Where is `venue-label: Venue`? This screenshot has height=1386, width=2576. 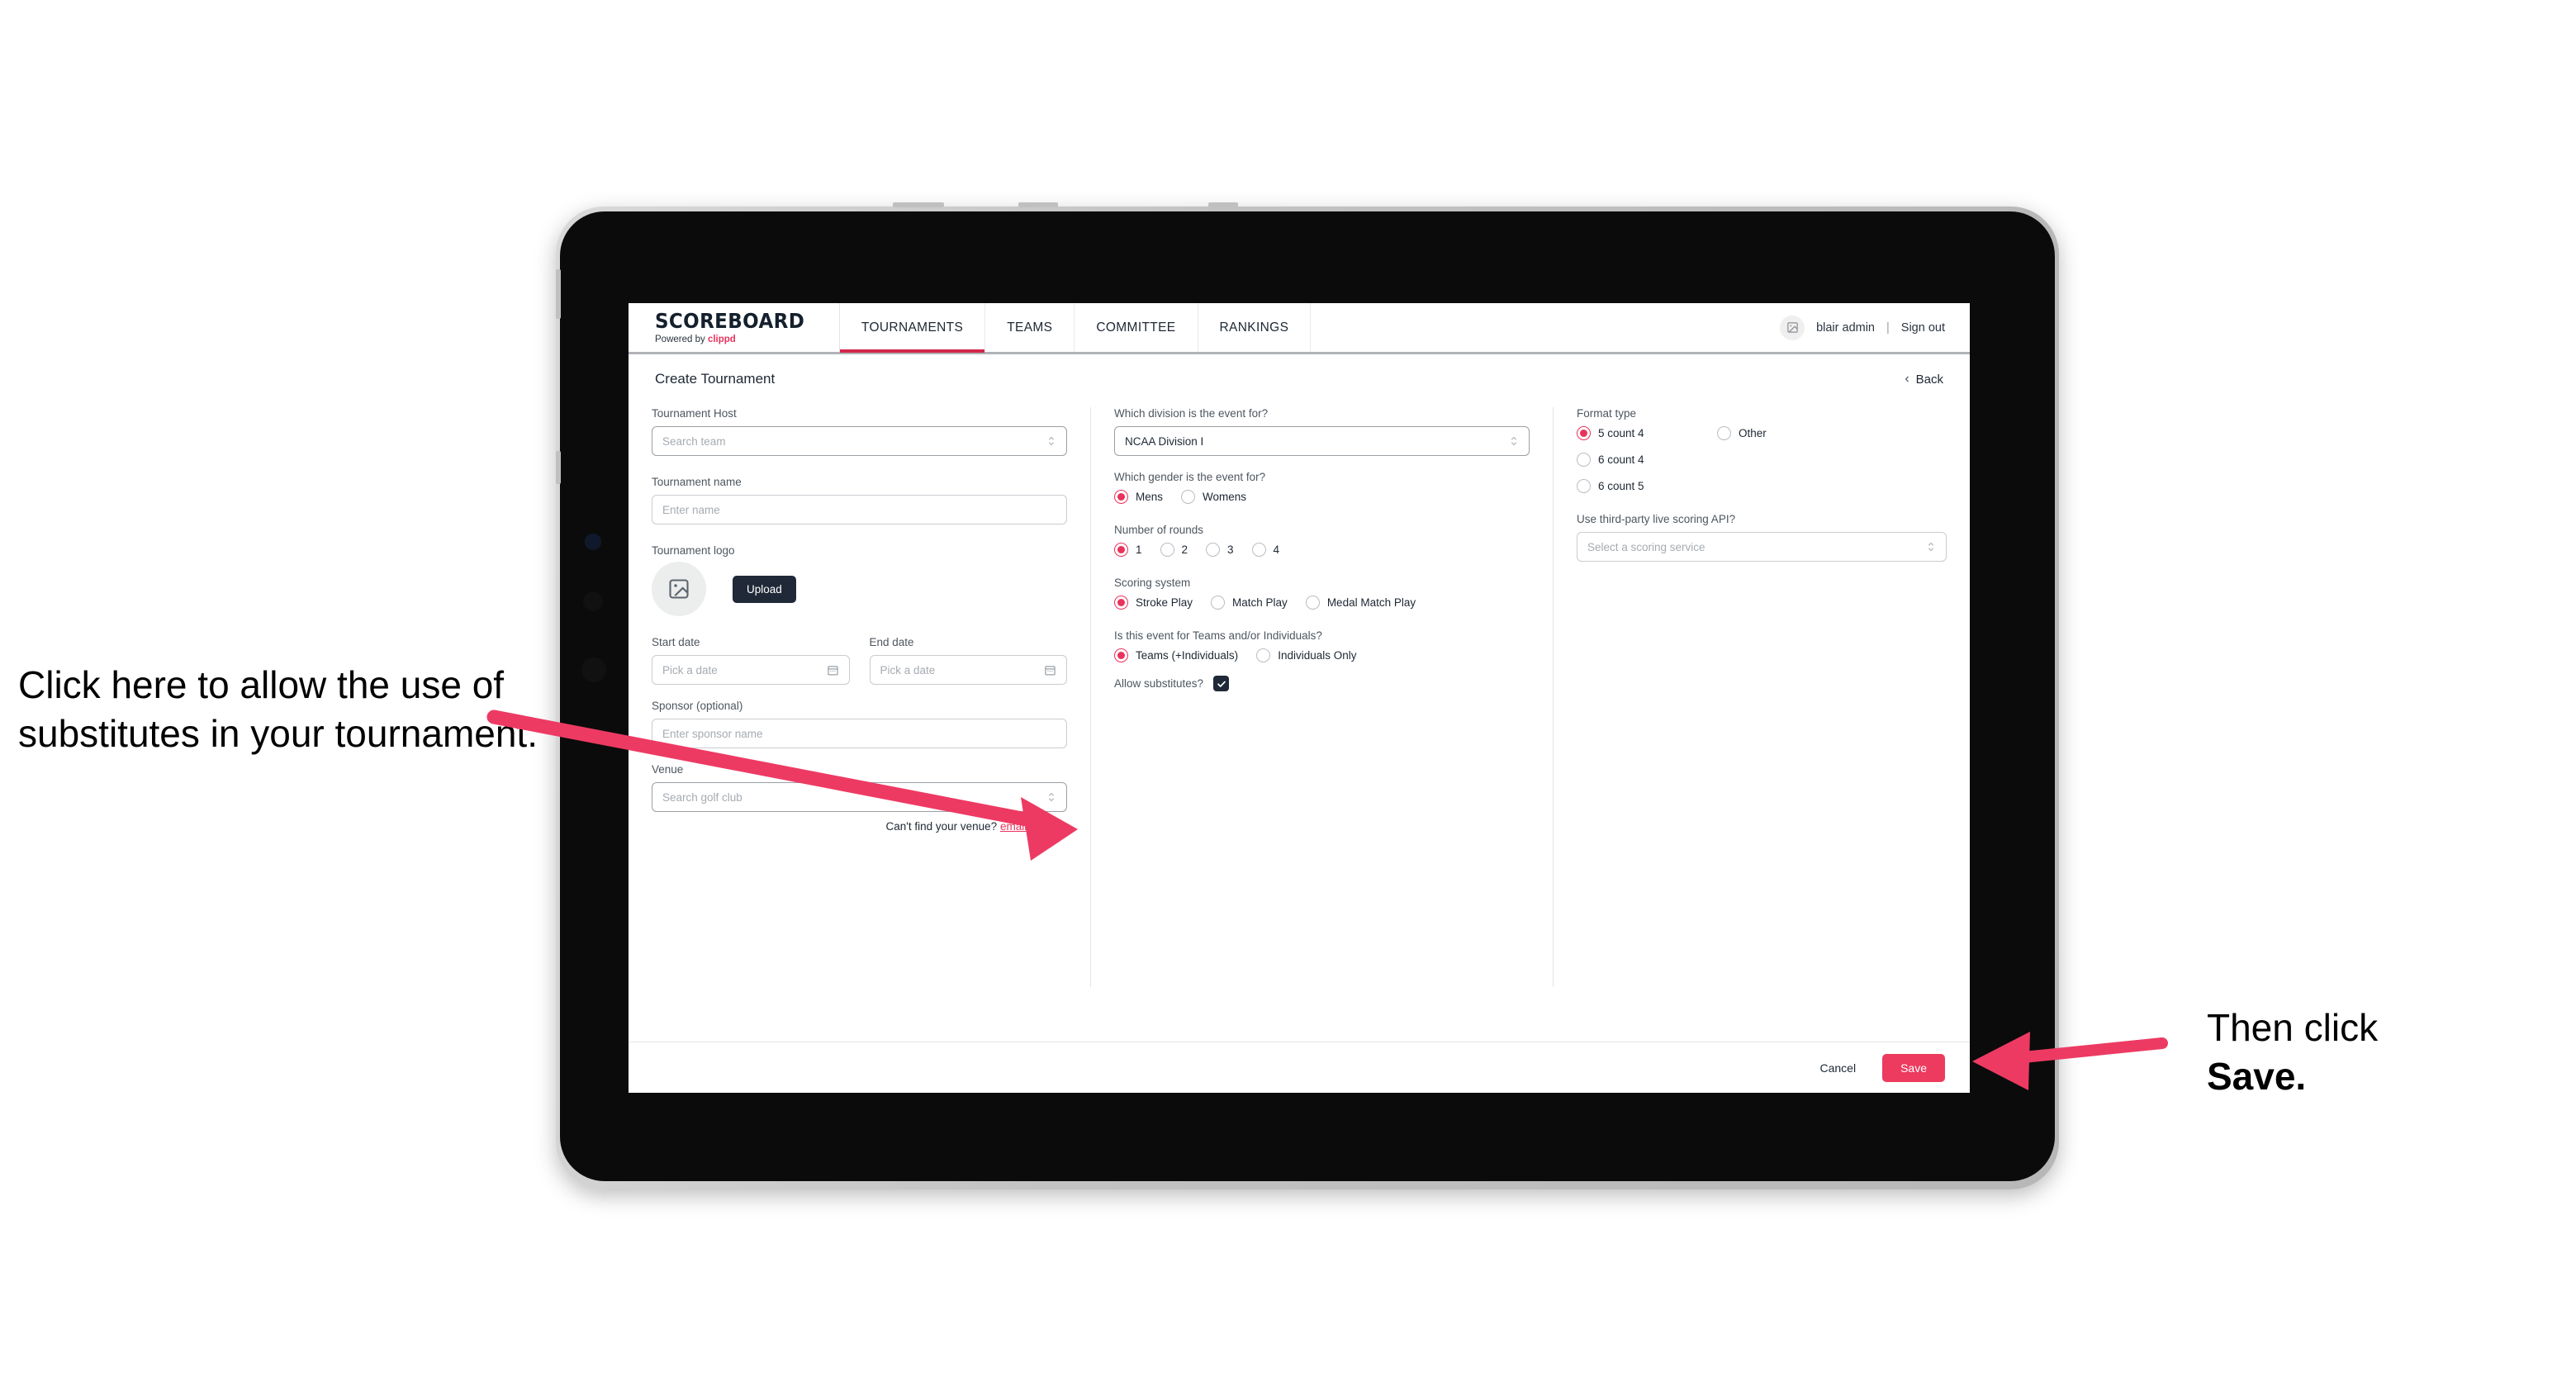 venue-label: Venue is located at coordinates (668, 769).